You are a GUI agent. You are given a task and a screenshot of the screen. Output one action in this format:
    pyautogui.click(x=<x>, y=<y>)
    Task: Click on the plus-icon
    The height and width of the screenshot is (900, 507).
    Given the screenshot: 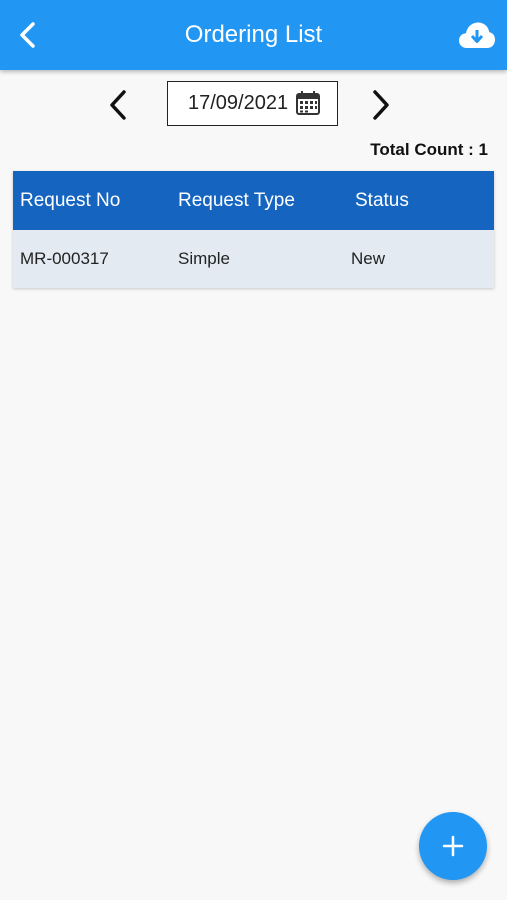 What is the action you would take?
    pyautogui.click(x=453, y=846)
    